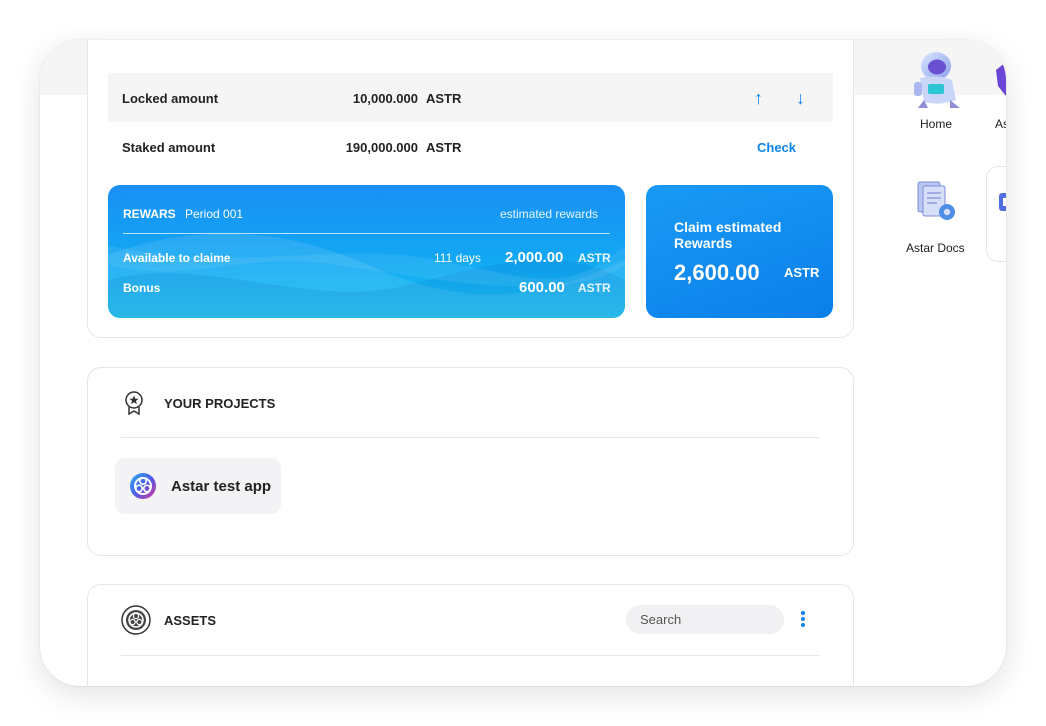  What do you see at coordinates (728, 235) in the screenshot?
I see `claim-title: Claim estimated Rewards` at bounding box center [728, 235].